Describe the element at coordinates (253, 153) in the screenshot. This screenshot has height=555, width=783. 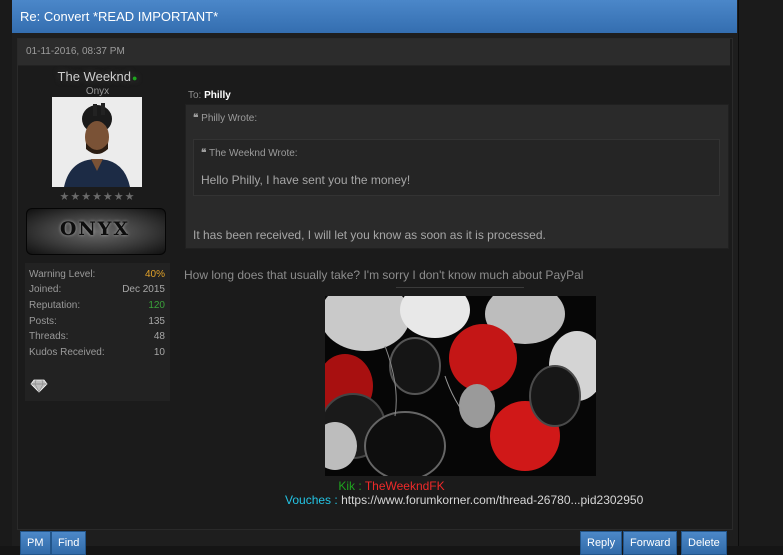
I see `quote-author: The Weeknd Wrote:` at that location.